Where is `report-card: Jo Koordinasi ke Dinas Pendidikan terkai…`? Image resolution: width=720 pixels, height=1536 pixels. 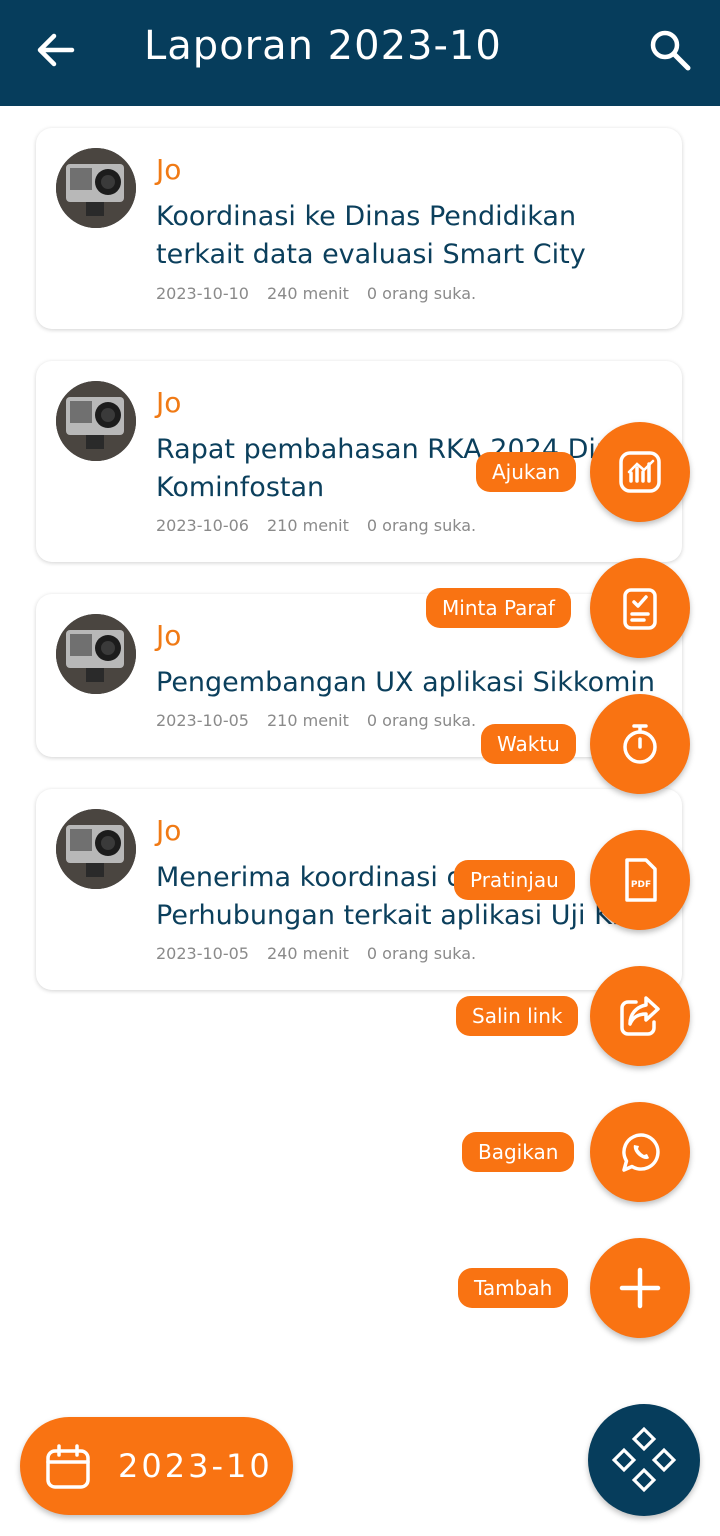 report-card: Jo Koordinasi ke Dinas Pendidikan terkai… is located at coordinates (359, 228).